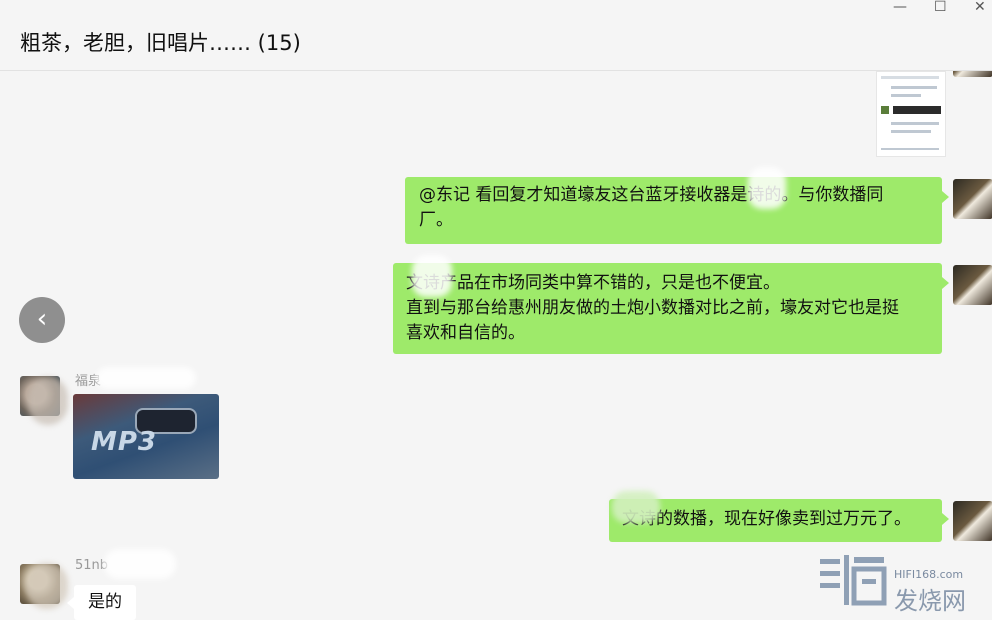 The image size is (992, 620). I want to click on chevron-left-icon: ‹, so click(42, 320).